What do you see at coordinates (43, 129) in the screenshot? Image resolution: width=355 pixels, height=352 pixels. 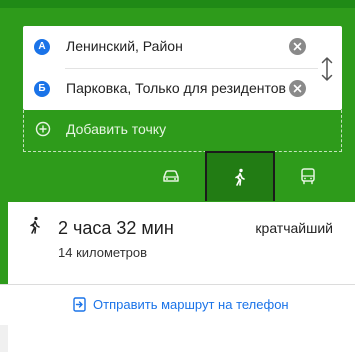 I see `plus-circle-icon` at bounding box center [43, 129].